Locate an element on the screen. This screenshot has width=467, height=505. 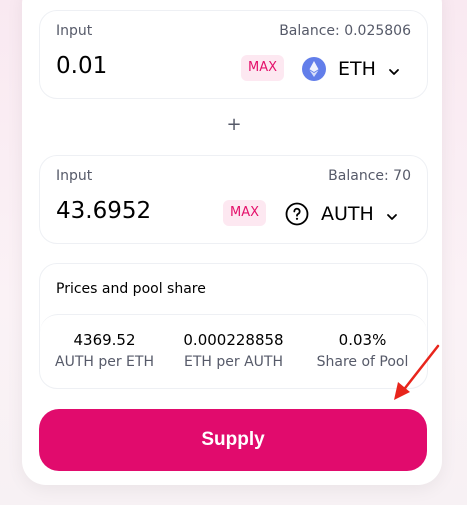
amount-input: 0.01 is located at coordinates (81, 66).